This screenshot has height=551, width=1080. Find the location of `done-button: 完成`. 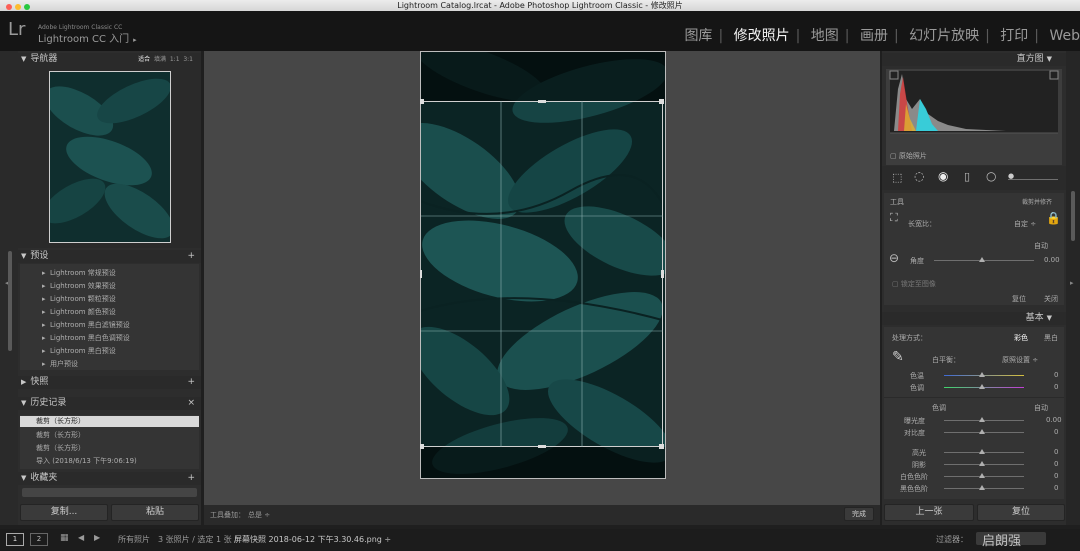

done-button: 完成 is located at coordinates (859, 514).